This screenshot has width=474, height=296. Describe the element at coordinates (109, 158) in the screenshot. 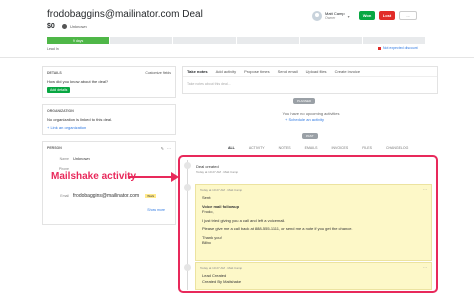

I see `person-name-row: Name Unknown` at that location.